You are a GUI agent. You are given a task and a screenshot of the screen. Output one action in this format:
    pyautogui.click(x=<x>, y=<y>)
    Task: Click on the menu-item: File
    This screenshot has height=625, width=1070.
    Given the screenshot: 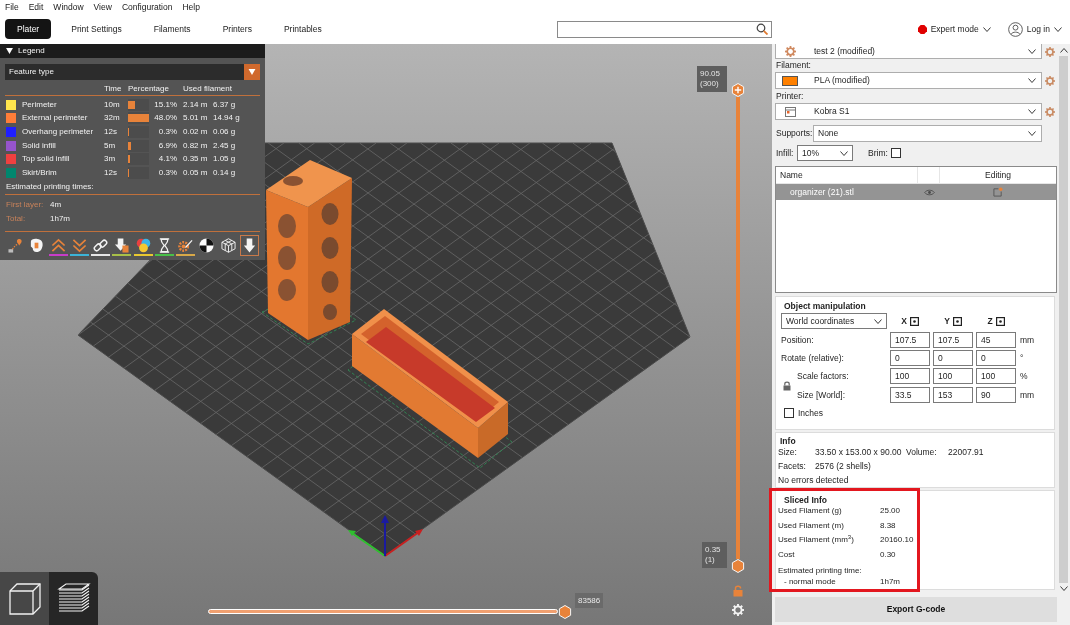 What is the action you would take?
    pyautogui.click(x=12, y=7)
    